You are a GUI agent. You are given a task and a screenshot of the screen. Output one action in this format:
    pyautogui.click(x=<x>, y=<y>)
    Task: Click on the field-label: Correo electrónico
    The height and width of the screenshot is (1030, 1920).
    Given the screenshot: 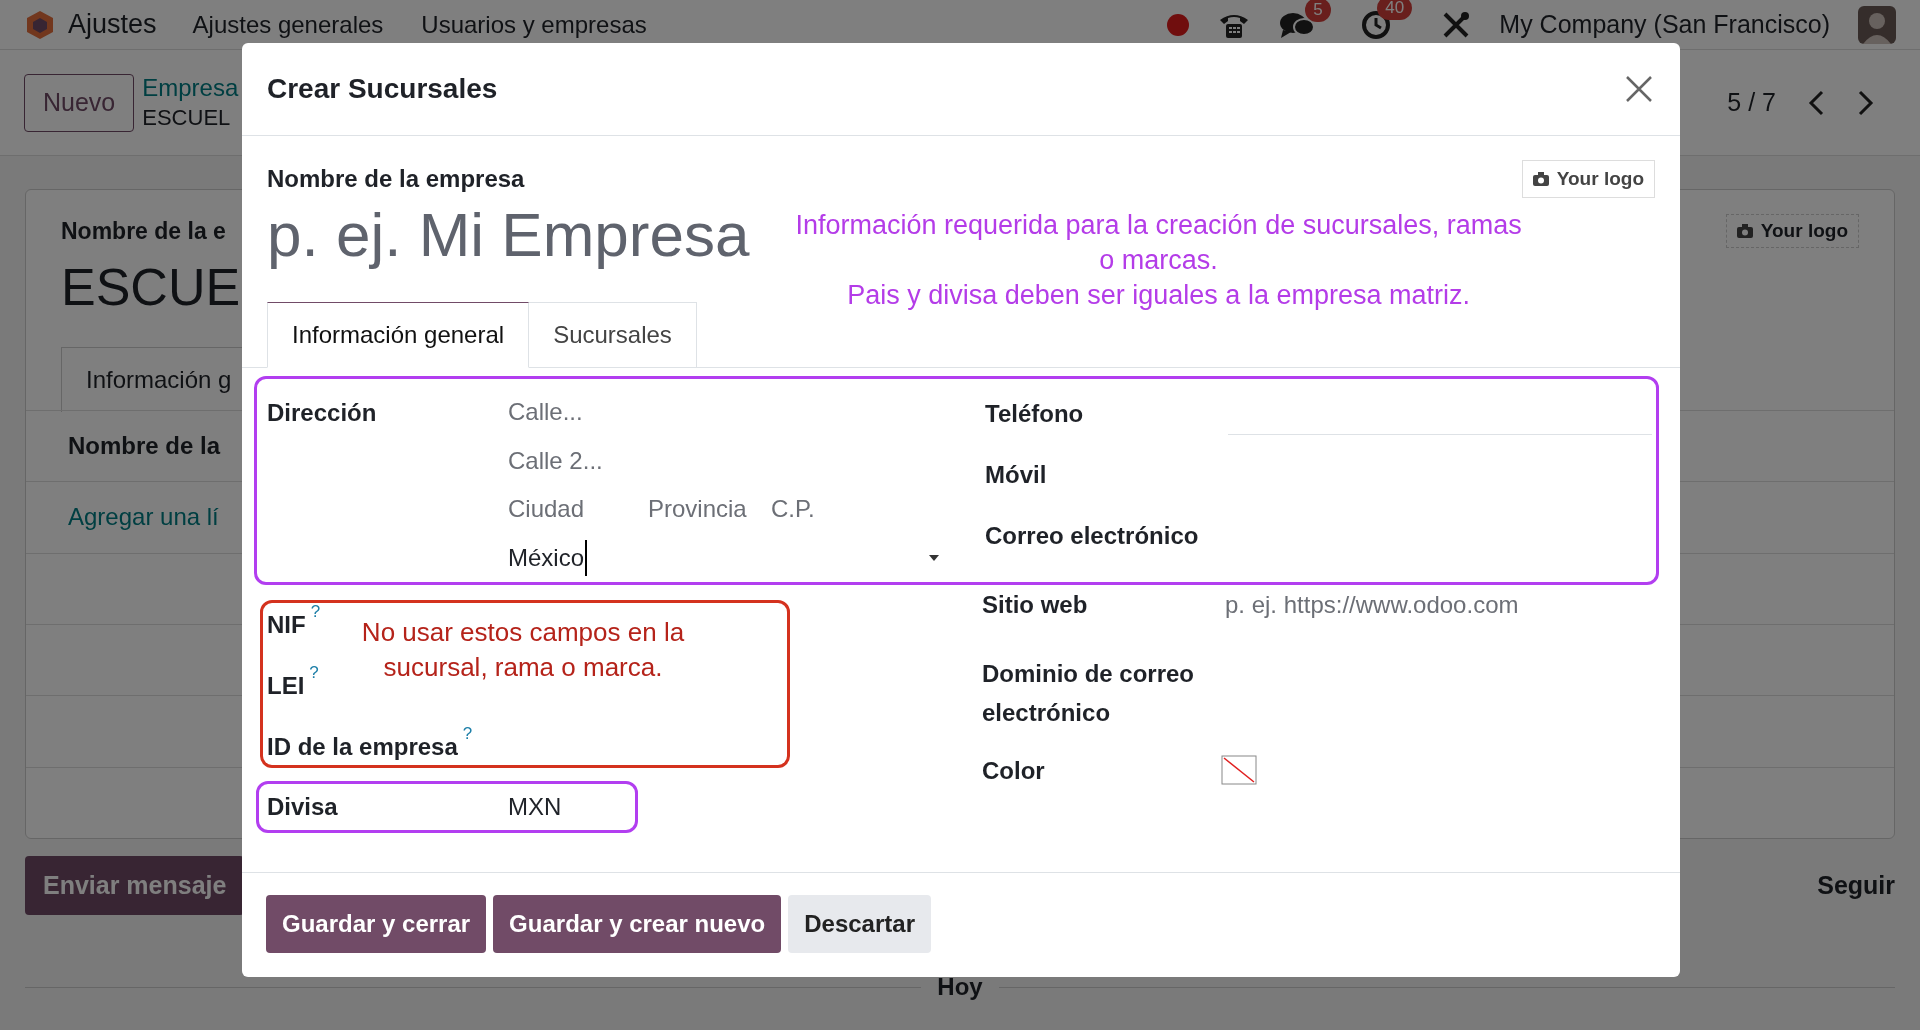 What is the action you would take?
    pyautogui.click(x=1092, y=535)
    